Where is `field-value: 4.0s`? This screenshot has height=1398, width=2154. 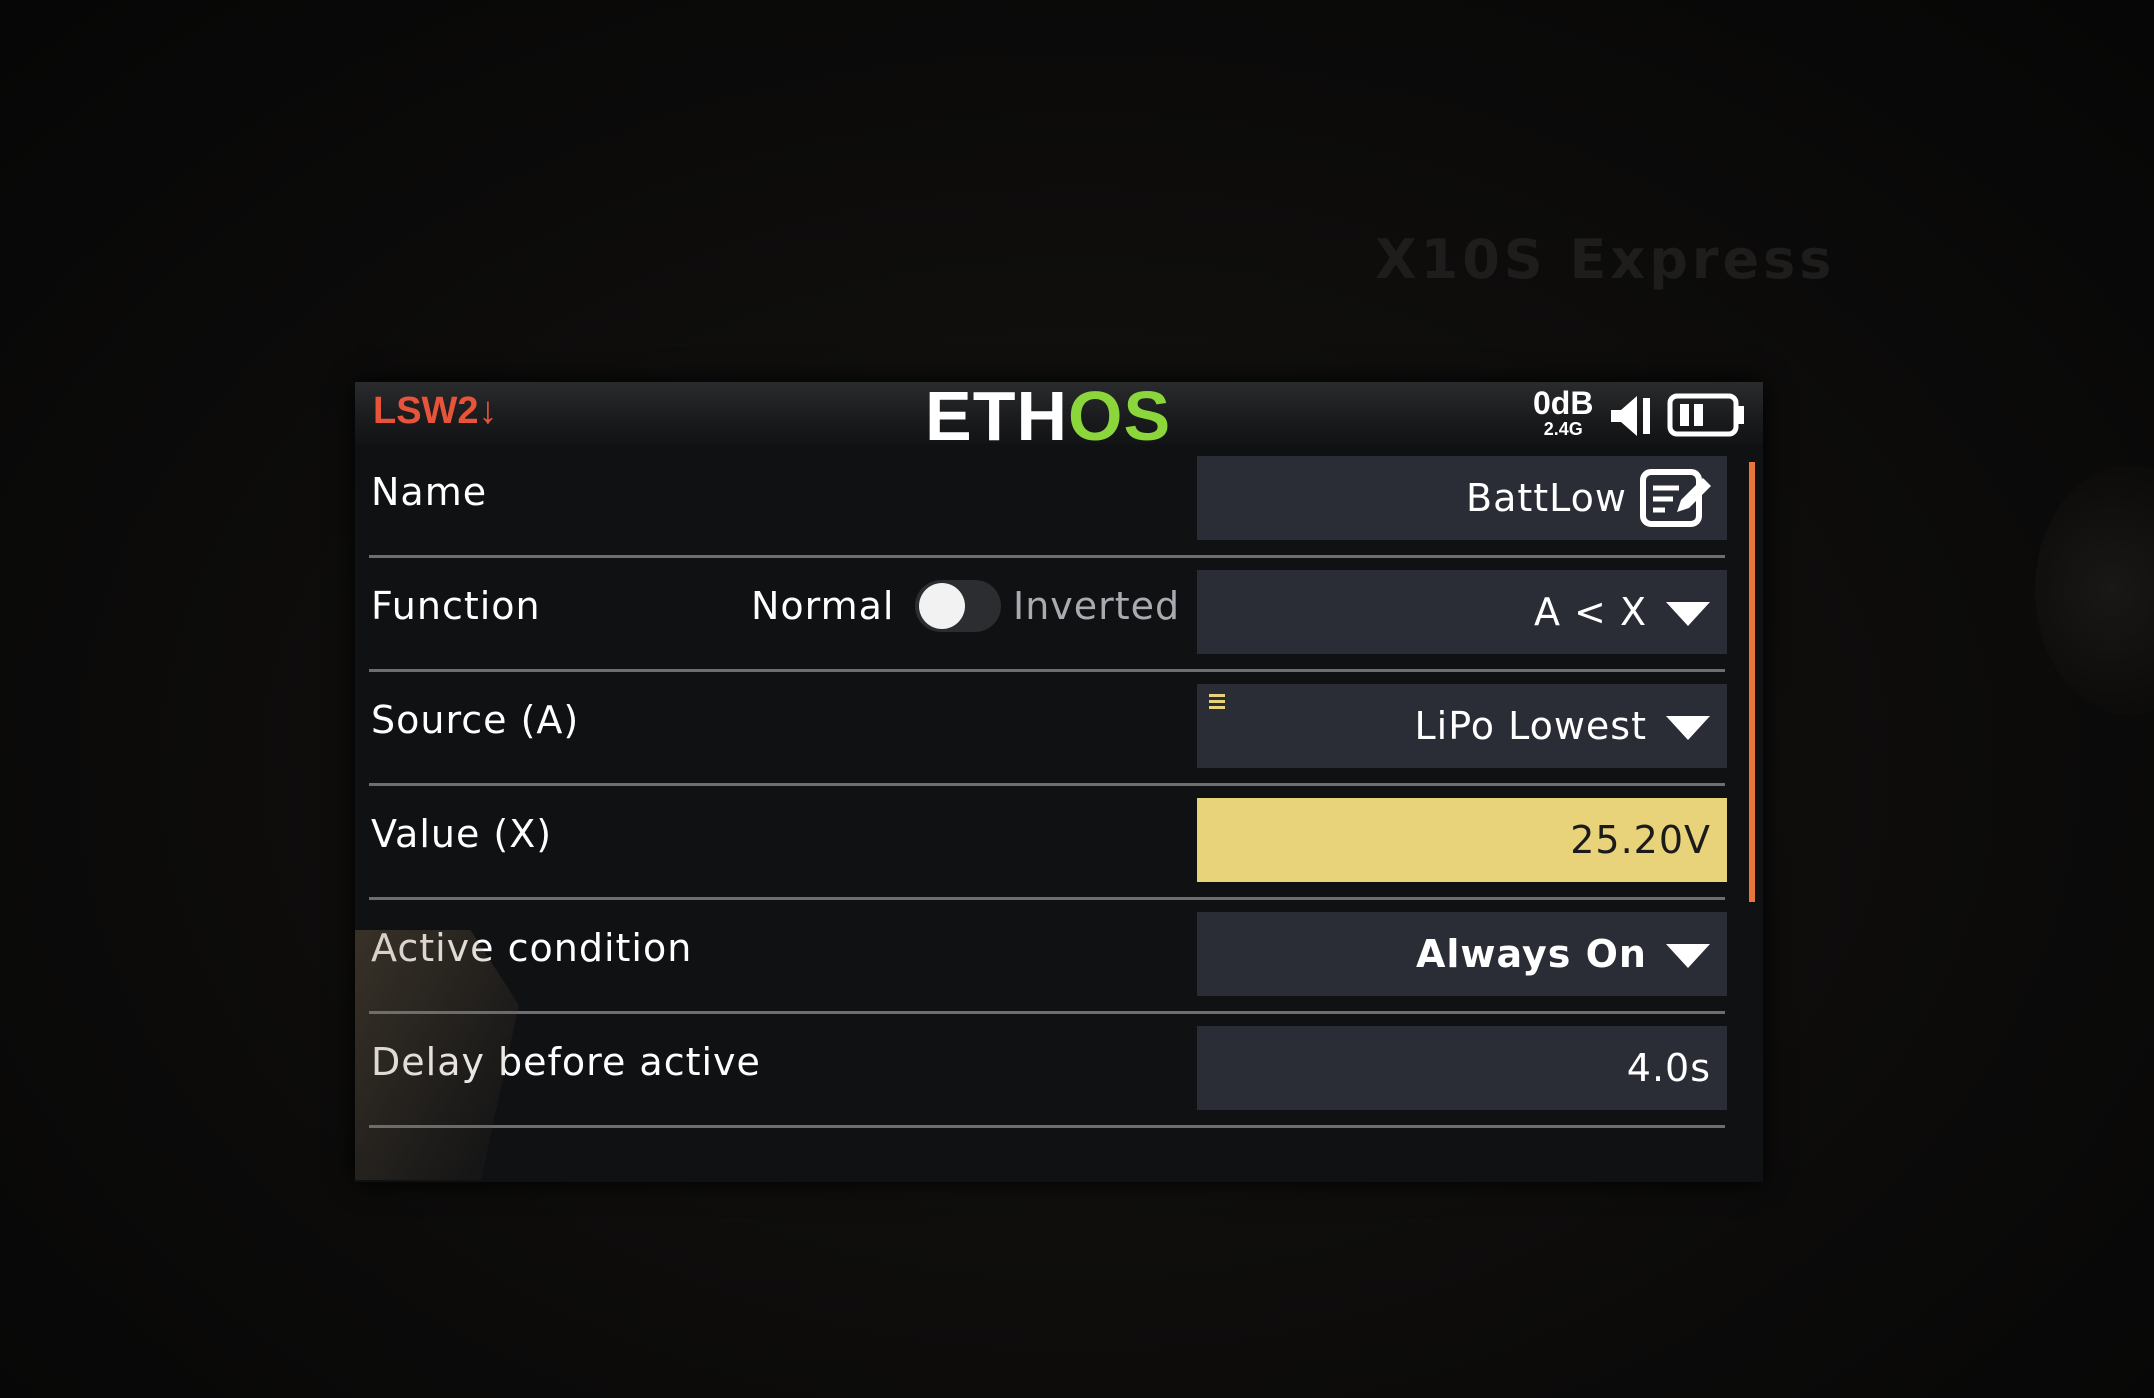
field-value: 4.0s is located at coordinates (1668, 1068).